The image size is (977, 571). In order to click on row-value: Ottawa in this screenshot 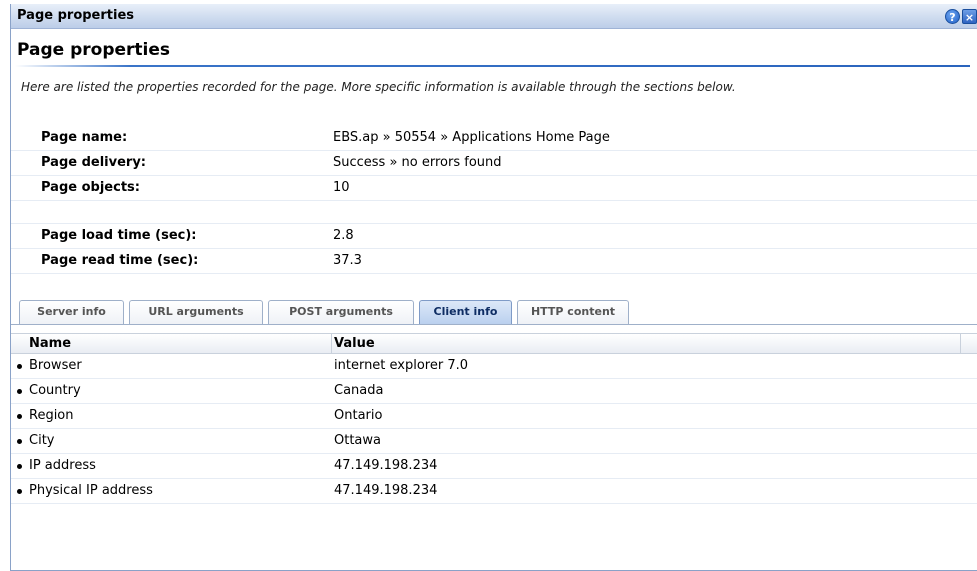, I will do `click(357, 440)`.